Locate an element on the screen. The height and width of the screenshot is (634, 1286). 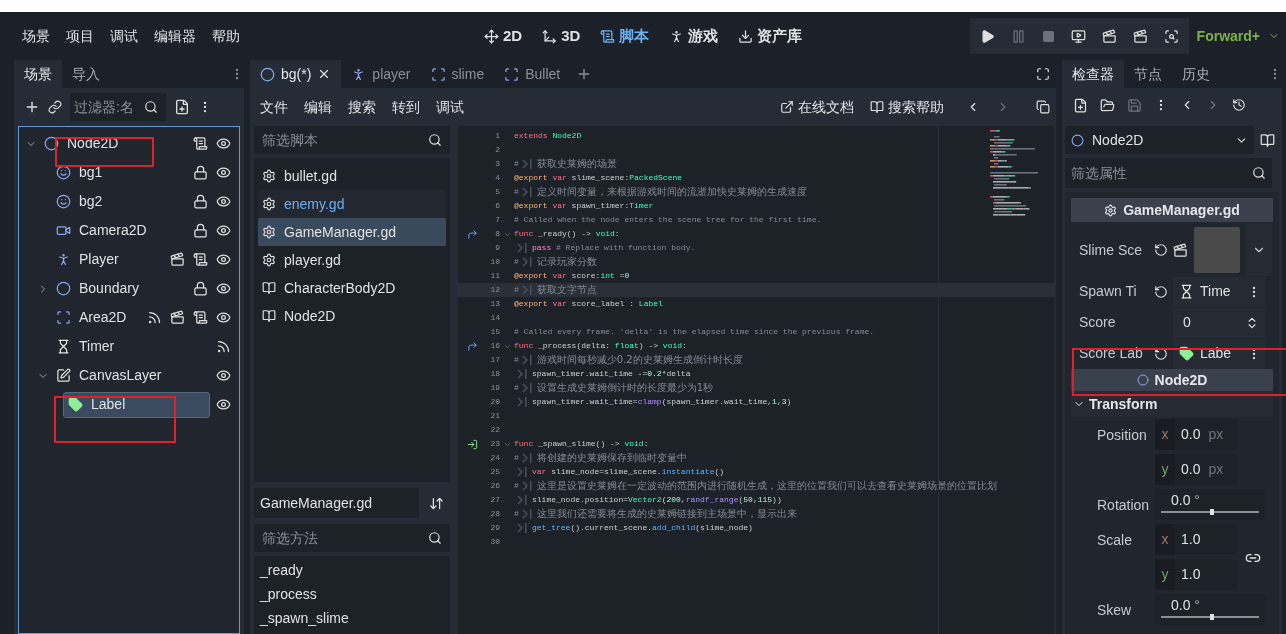
method-item: _process is located at coordinates (352, 594).